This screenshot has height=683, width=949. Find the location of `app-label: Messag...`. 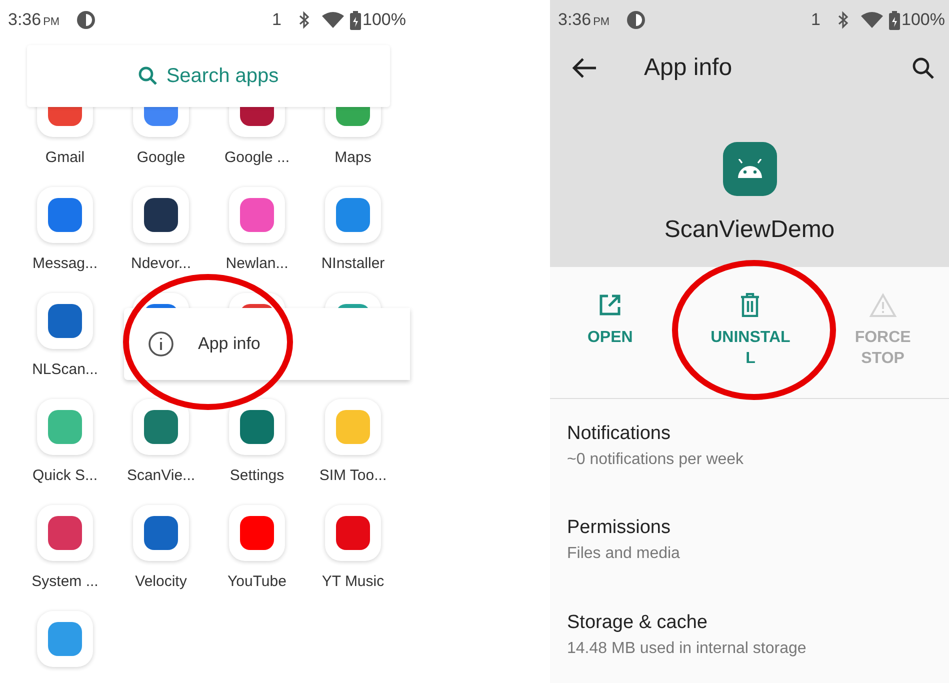

app-label: Messag... is located at coordinates (65, 263).